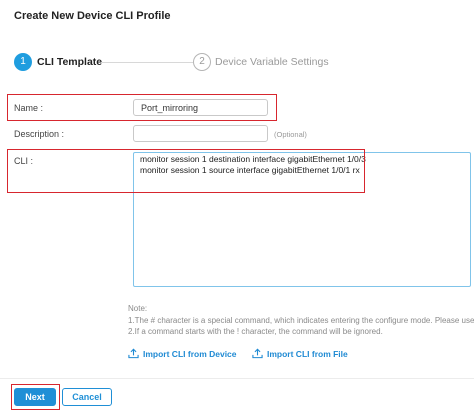 This screenshot has width=474, height=412. Describe the element at coordinates (29, 108) in the screenshot. I see `name-label: Name :` at that location.